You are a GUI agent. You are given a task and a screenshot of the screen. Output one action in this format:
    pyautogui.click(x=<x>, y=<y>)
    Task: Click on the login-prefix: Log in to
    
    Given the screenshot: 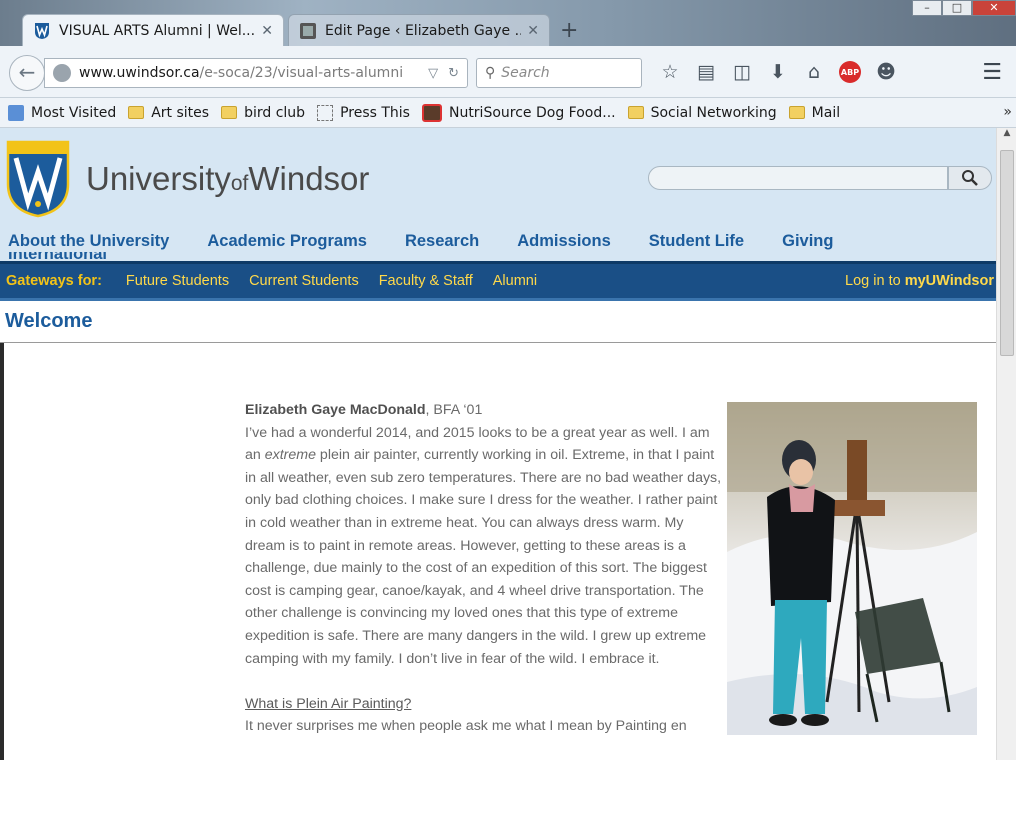 What is the action you would take?
    pyautogui.click(x=875, y=281)
    